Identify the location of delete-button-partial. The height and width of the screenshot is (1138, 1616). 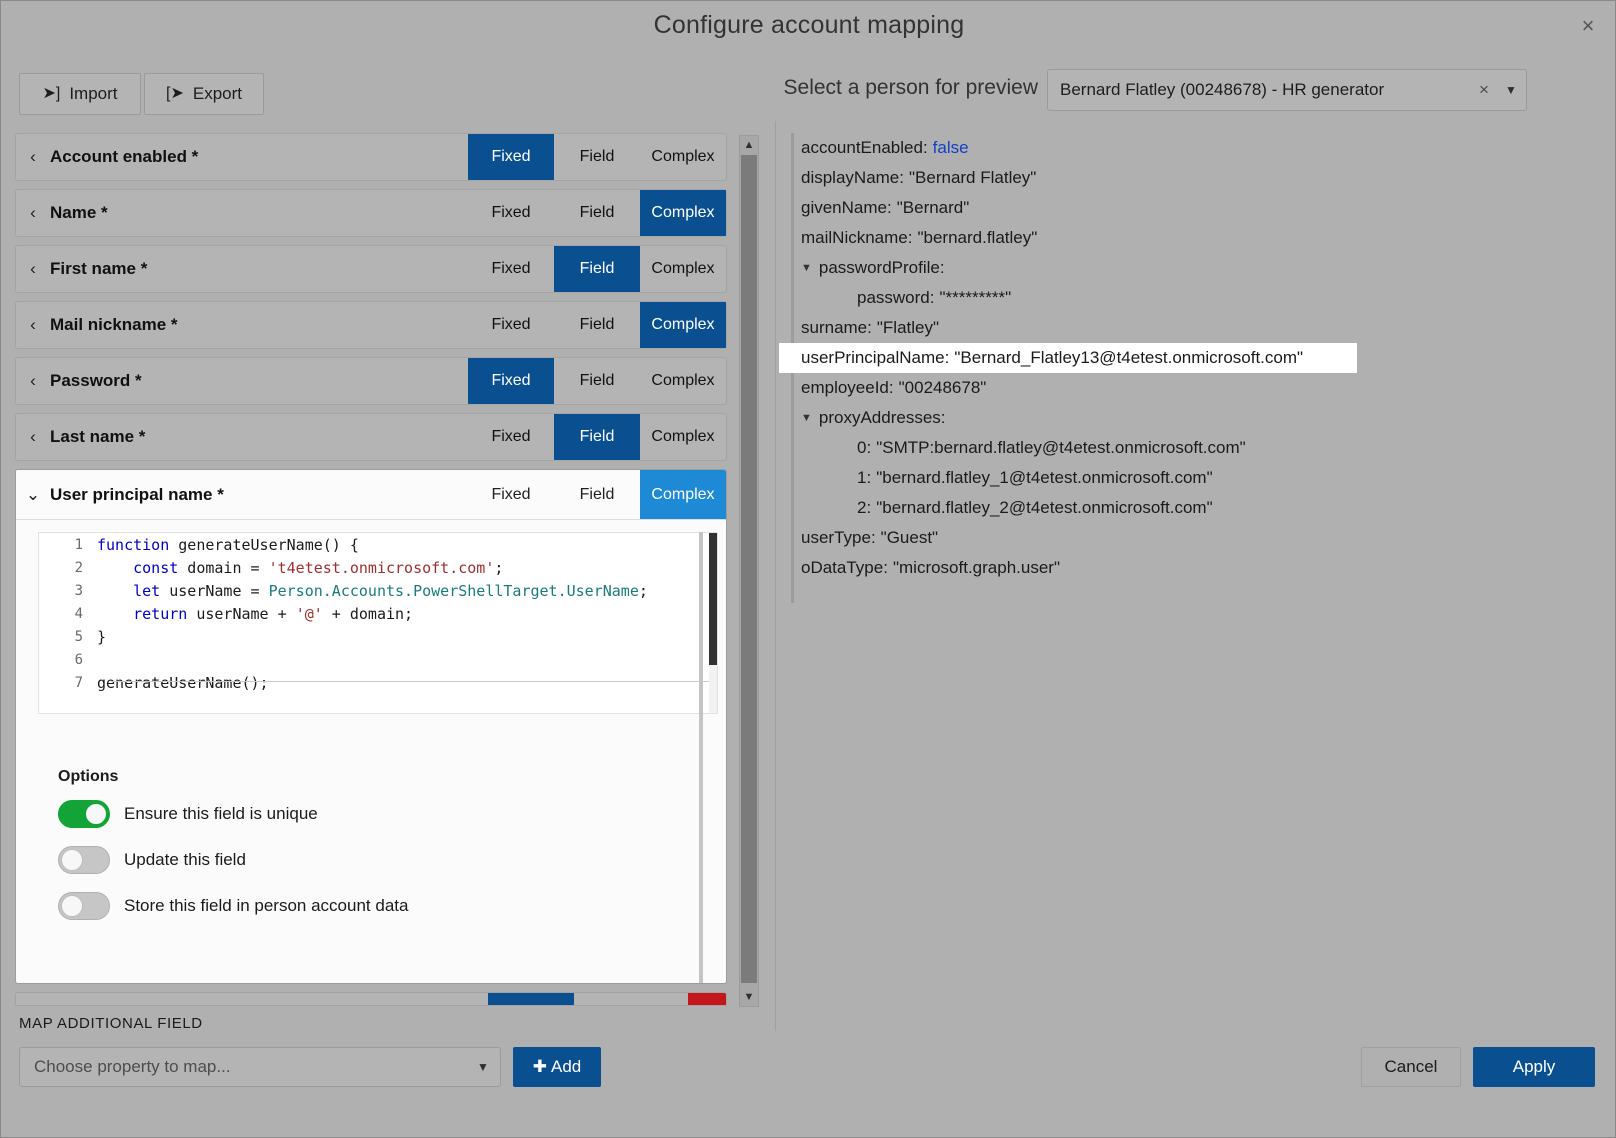
(707, 999).